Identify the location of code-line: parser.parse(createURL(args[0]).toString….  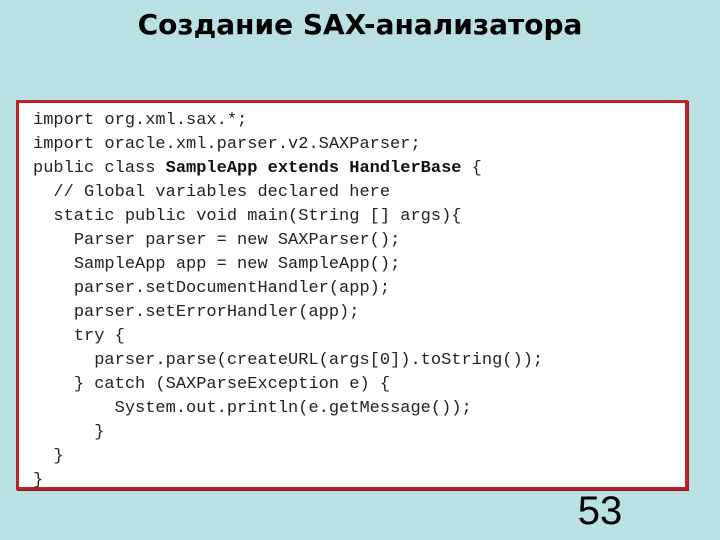
(359, 361).